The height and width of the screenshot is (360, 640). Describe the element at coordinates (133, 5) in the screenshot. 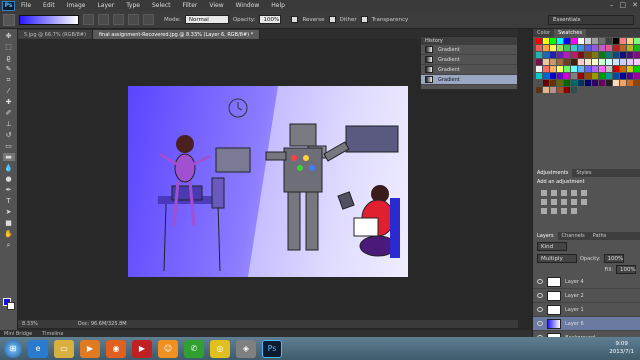

I see `menu-type: Type` at that location.